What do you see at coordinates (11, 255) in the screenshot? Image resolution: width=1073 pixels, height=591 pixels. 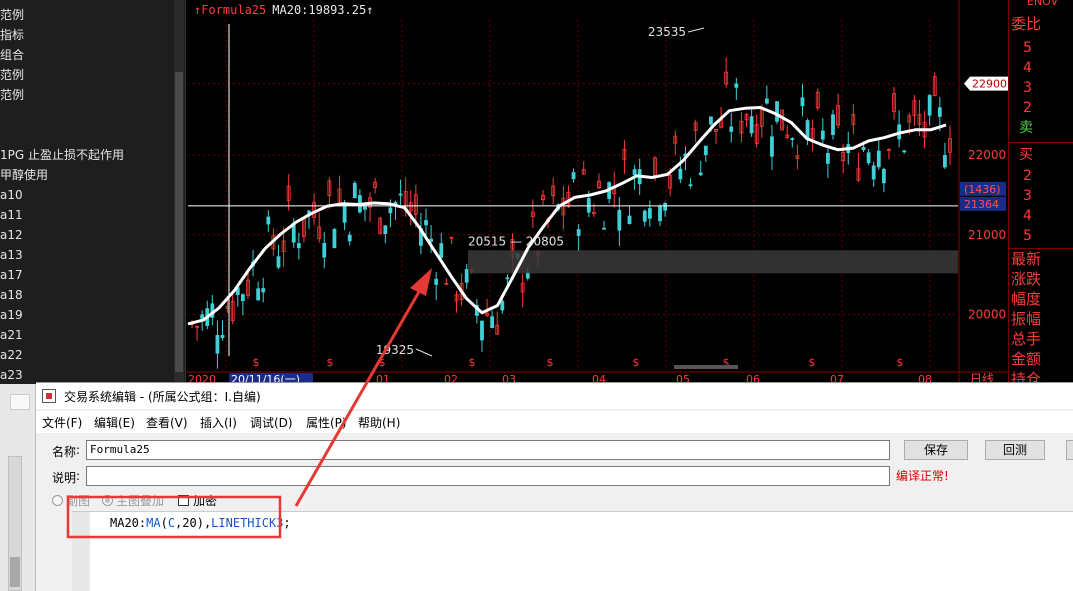 I see `formula-list-item: a13` at bounding box center [11, 255].